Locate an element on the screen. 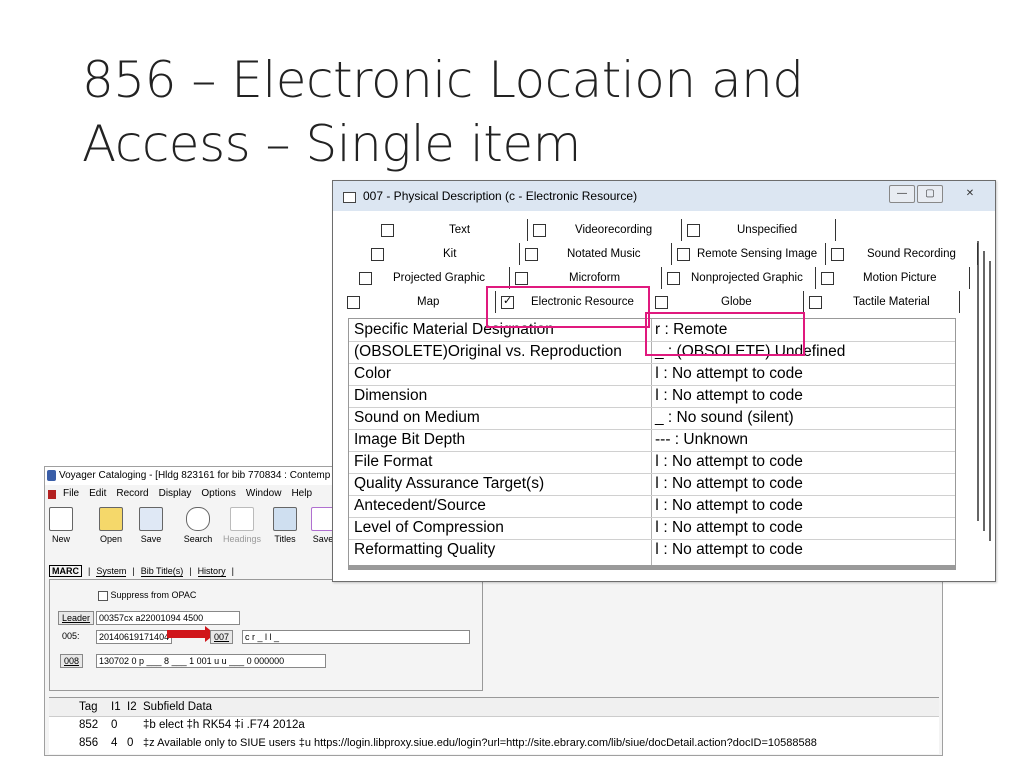 The height and width of the screenshot is (768, 1024). slide-title-line-2: Access – Single item is located at coordinates (331, 144).